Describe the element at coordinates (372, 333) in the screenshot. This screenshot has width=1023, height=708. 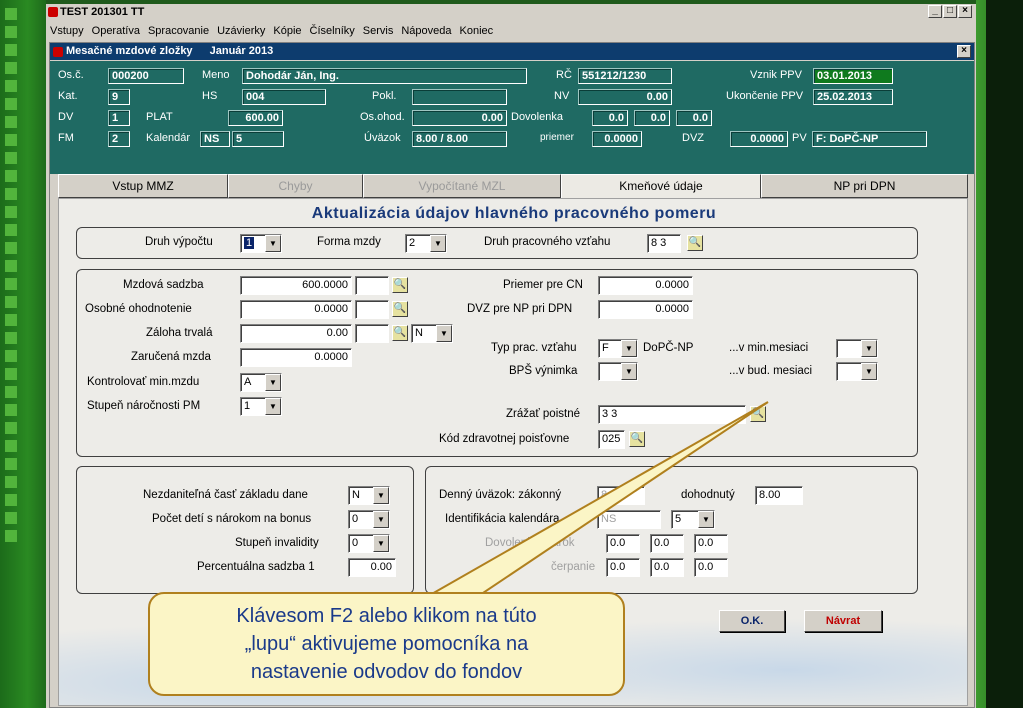
I see `zaloha-code` at that location.